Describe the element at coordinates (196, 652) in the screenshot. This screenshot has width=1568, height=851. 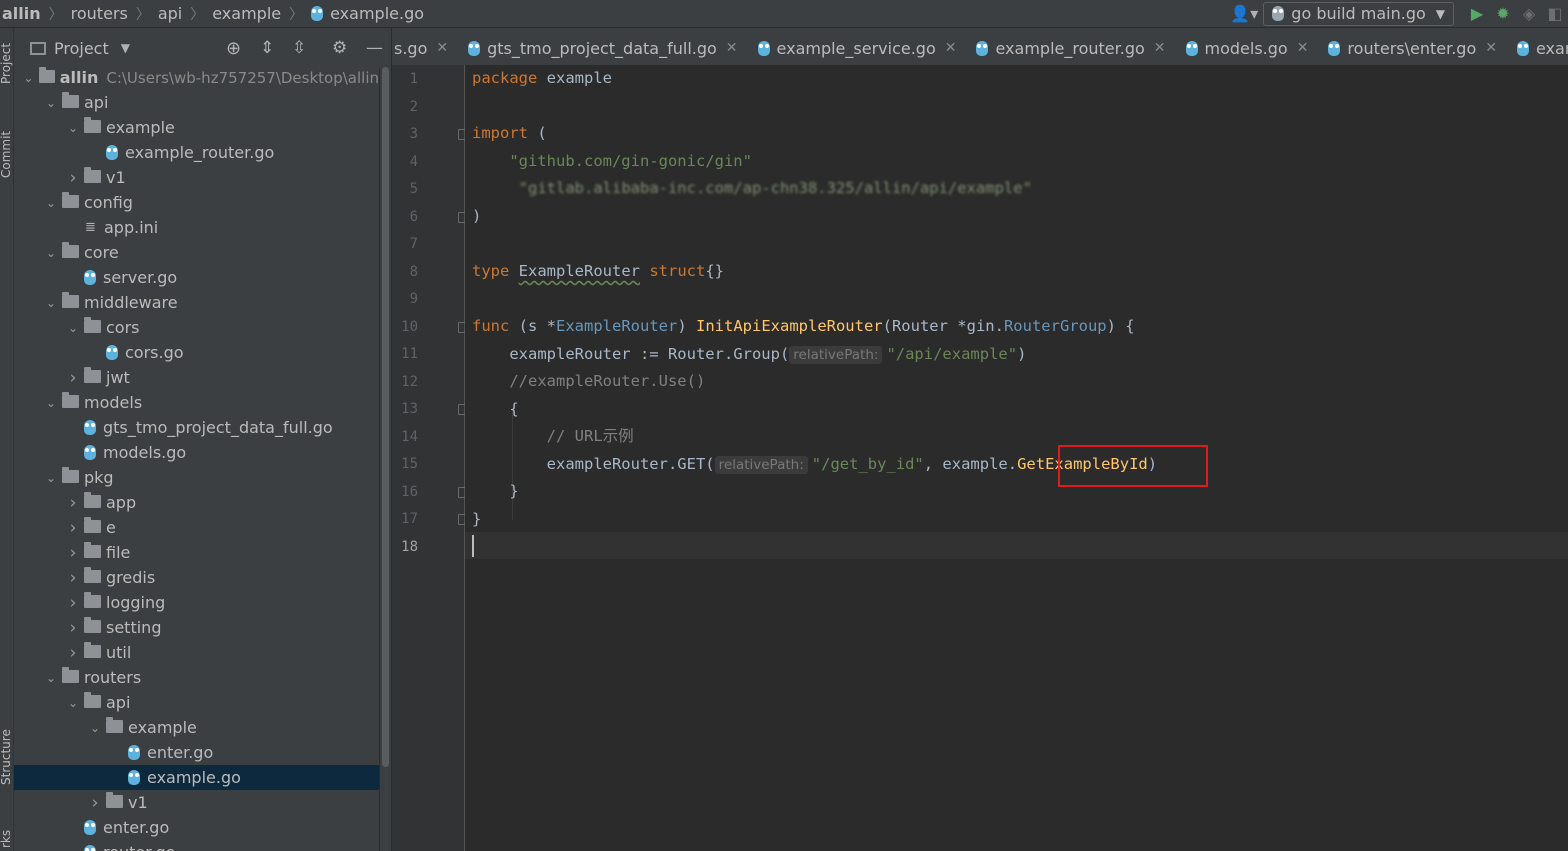
I see `tree-item: › util` at that location.